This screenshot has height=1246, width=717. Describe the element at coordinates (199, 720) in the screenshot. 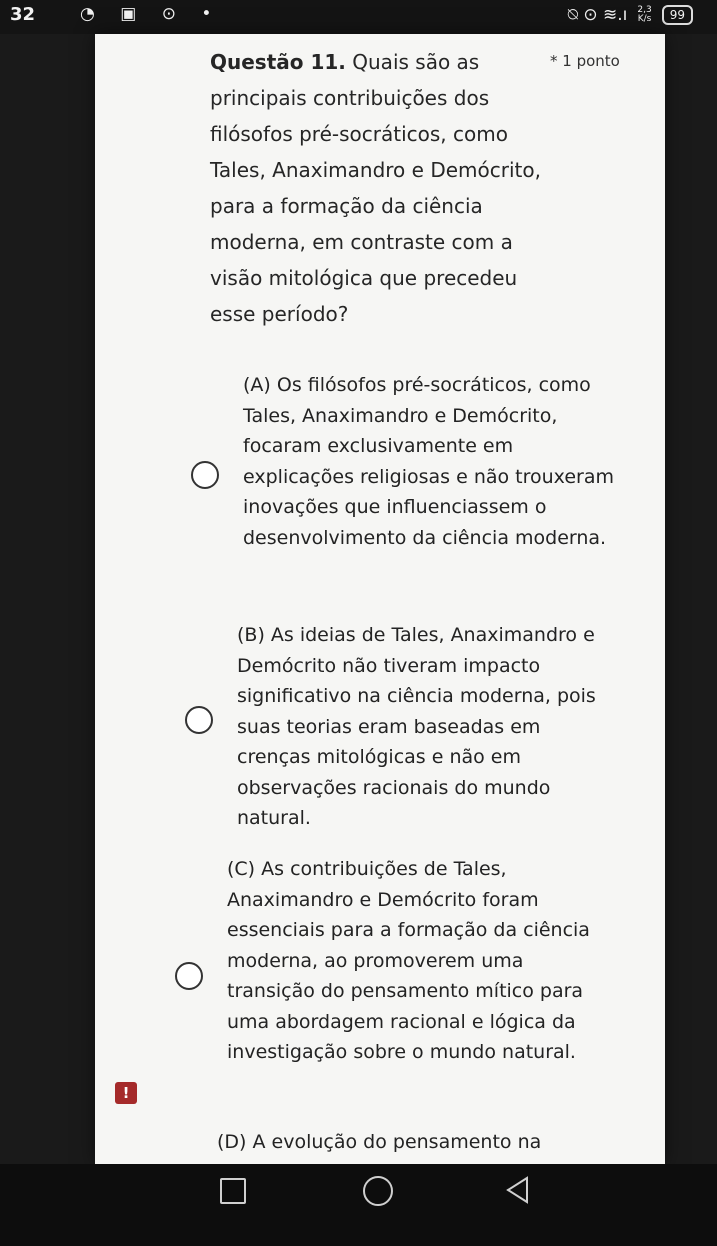

I see `radio-option-b` at that location.